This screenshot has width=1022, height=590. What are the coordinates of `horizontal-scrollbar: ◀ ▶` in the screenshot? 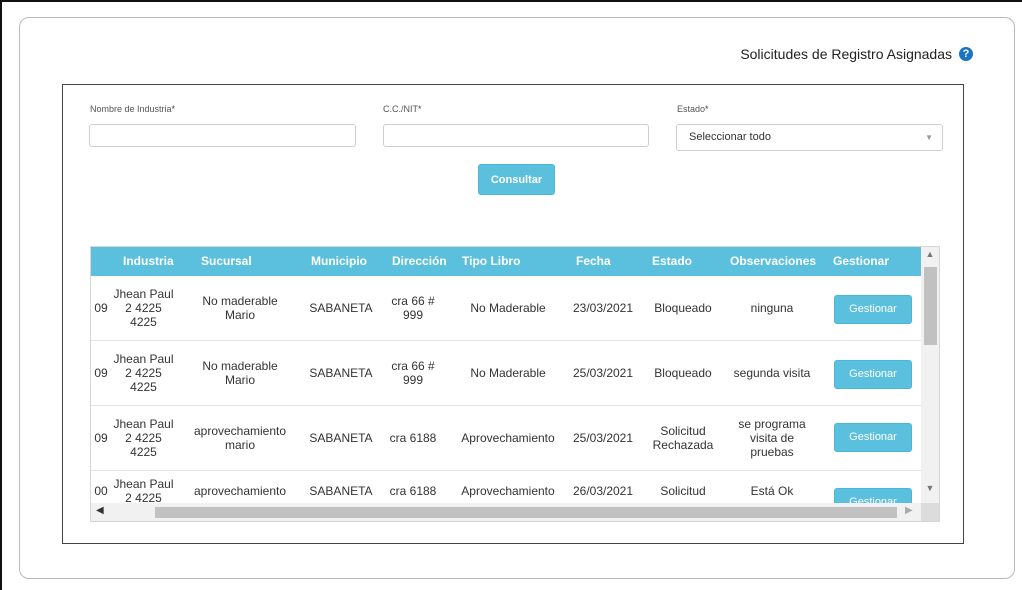 It's located at (506, 512).